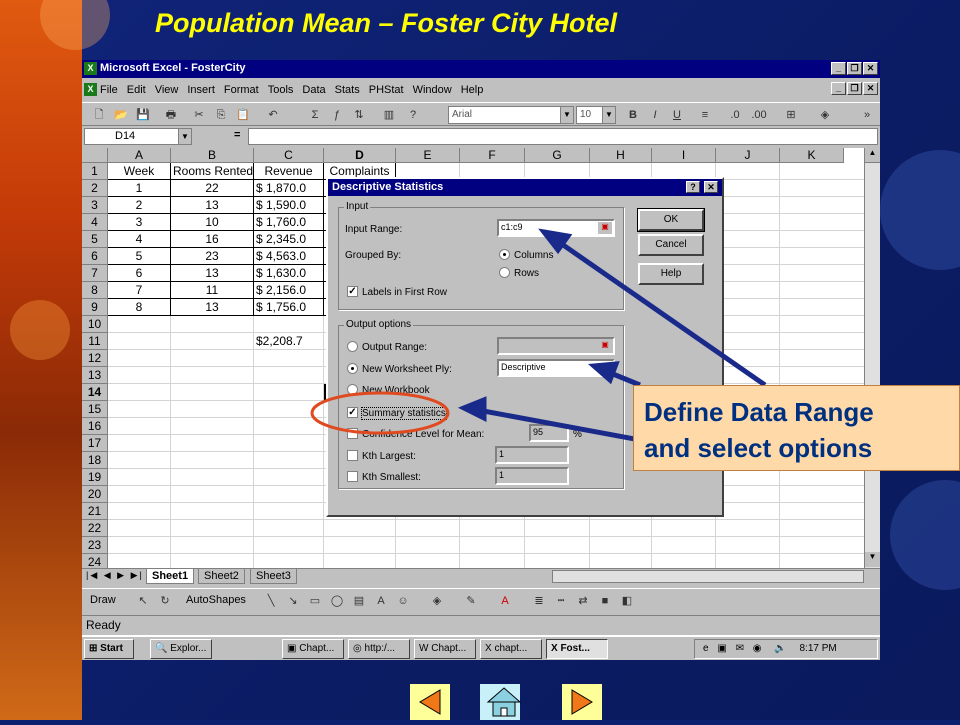 The height and width of the screenshot is (725, 960). What do you see at coordinates (563, 136) in the screenshot?
I see `formula-input` at bounding box center [563, 136].